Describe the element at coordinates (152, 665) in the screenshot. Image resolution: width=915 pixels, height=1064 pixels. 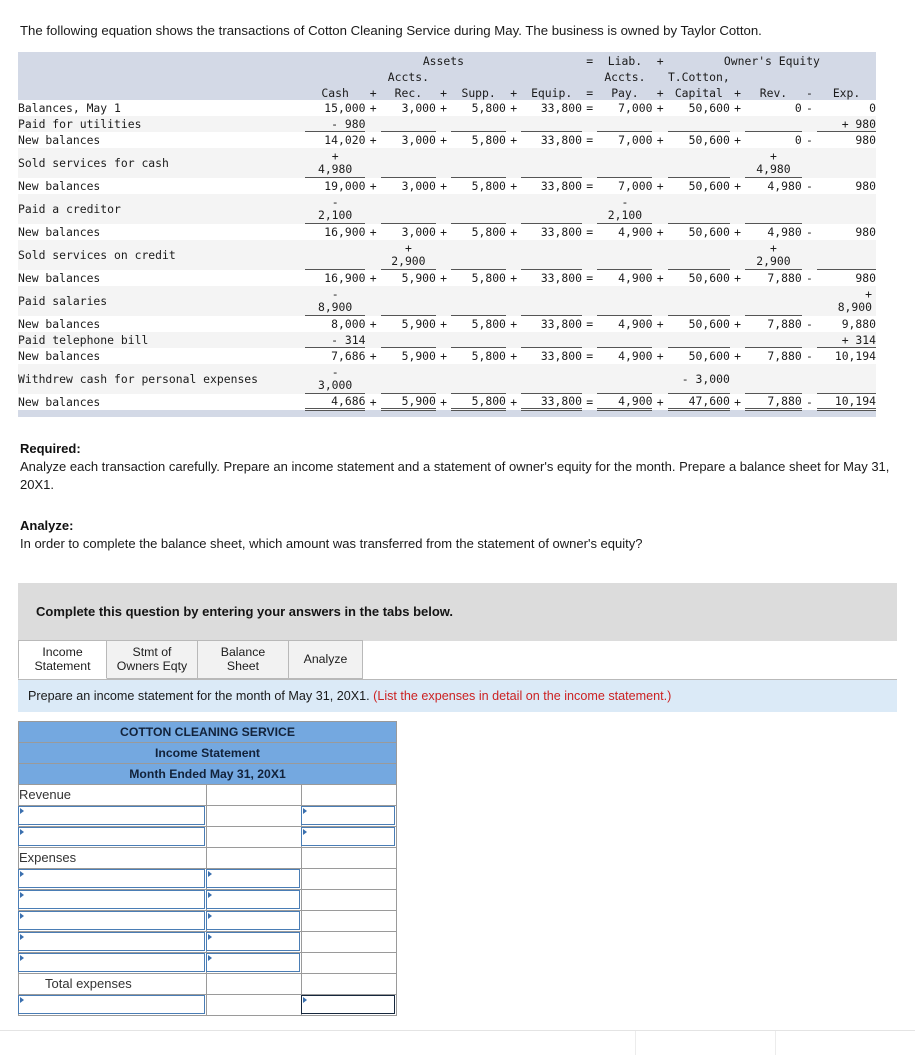
I see `tab-stmt-owners-eqty-line2: Owners Eqty` at that location.